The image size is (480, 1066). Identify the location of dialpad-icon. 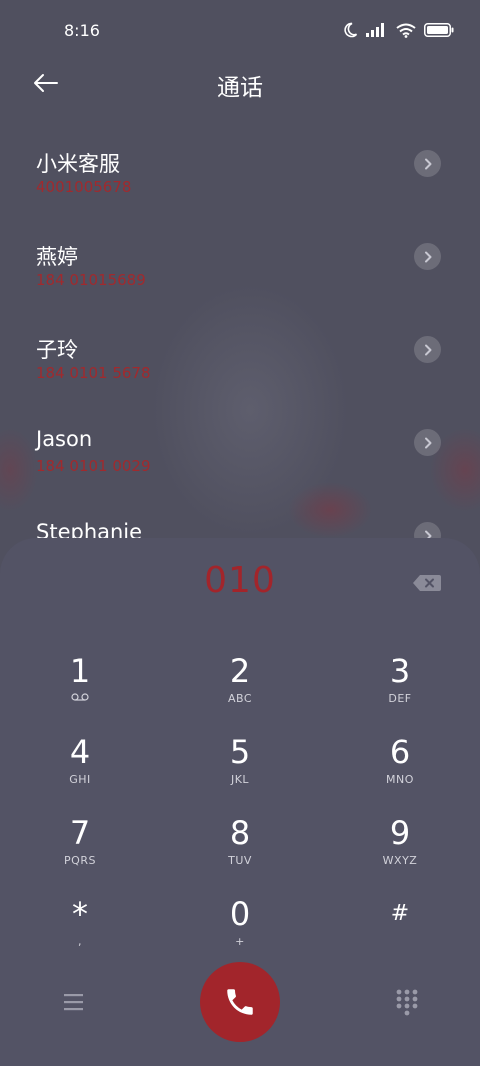
(407, 1002).